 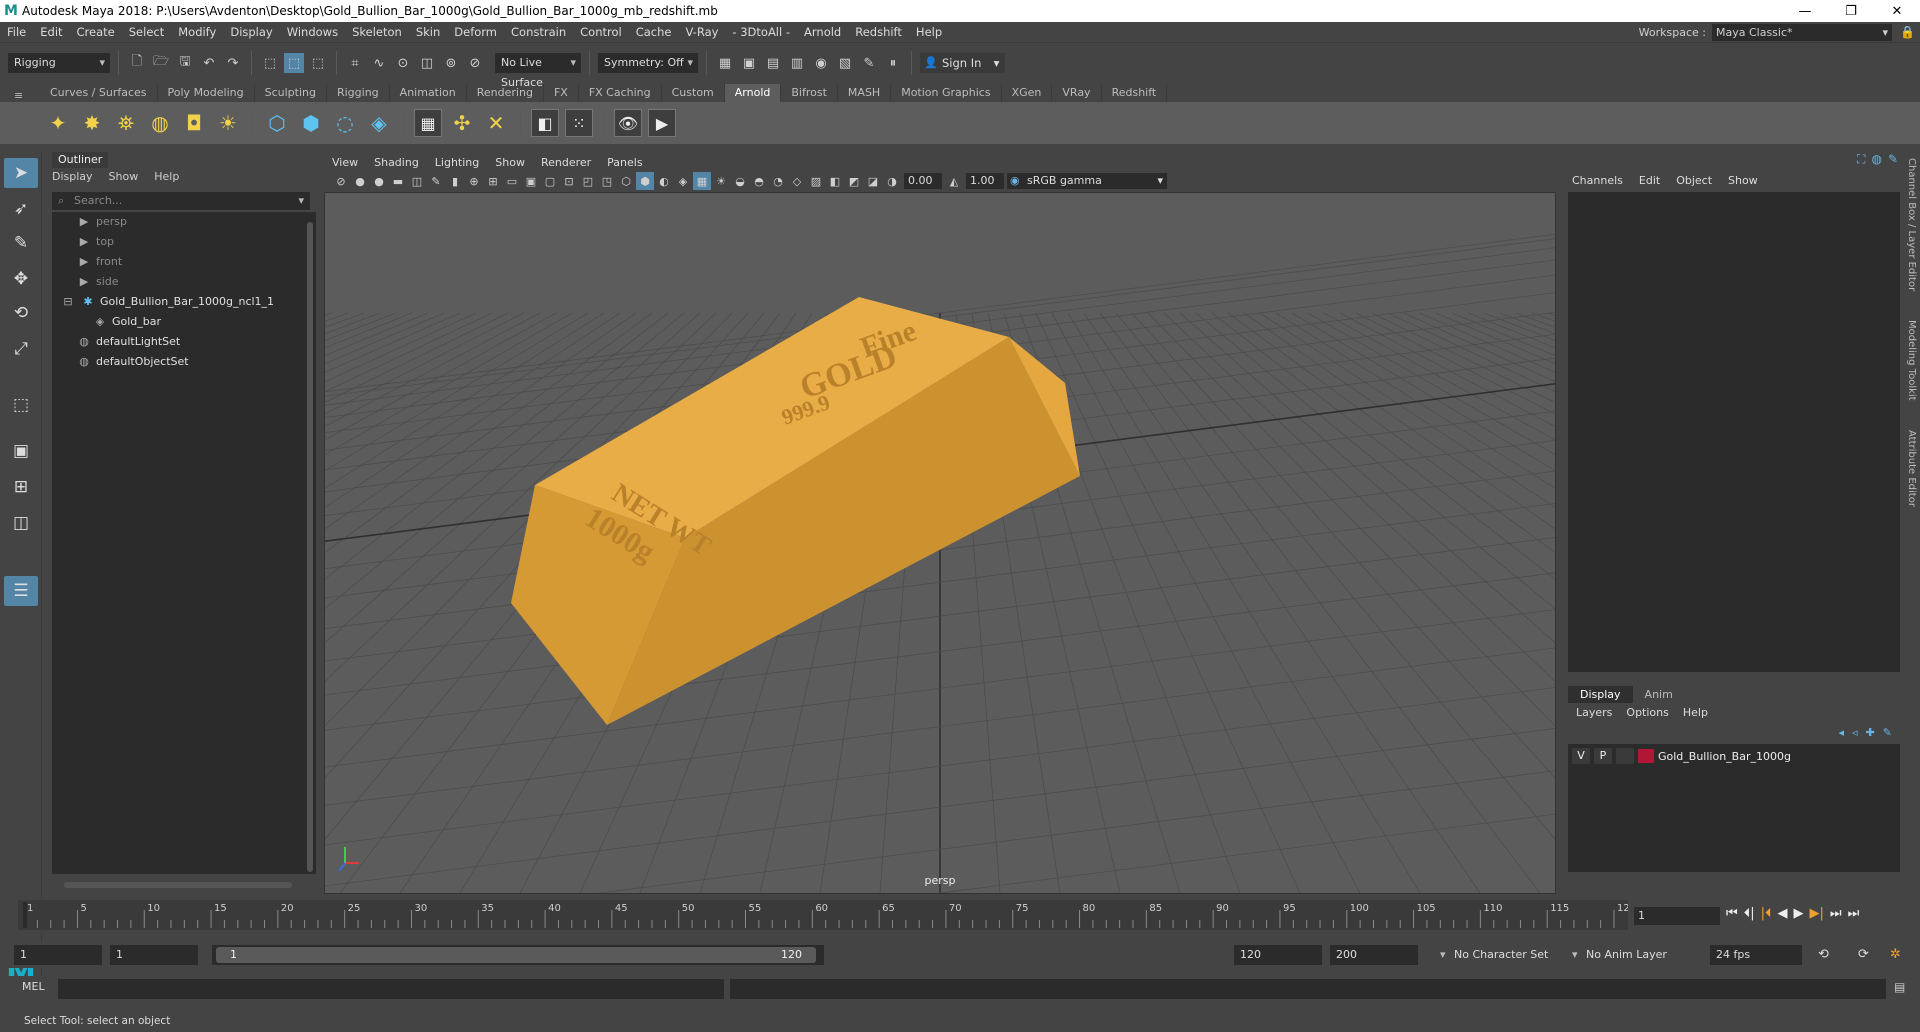 I want to click on two-view-layout-icon: ◫, so click(x=21, y=523).